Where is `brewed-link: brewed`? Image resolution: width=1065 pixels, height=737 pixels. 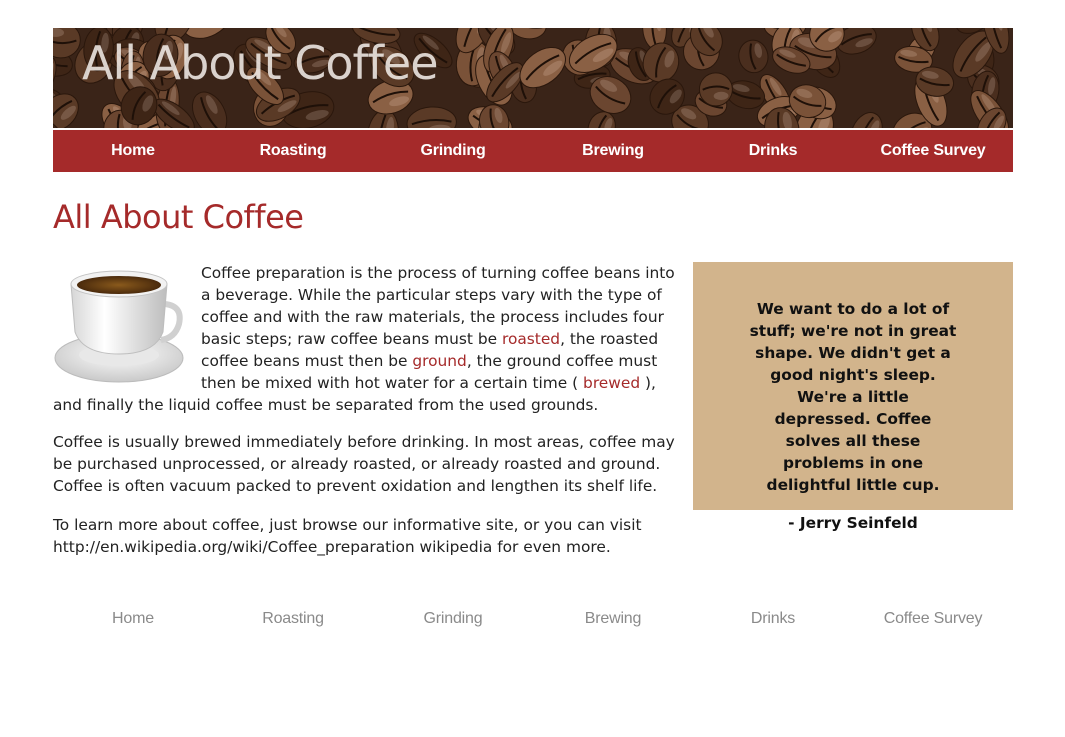 brewed-link: brewed is located at coordinates (611, 383).